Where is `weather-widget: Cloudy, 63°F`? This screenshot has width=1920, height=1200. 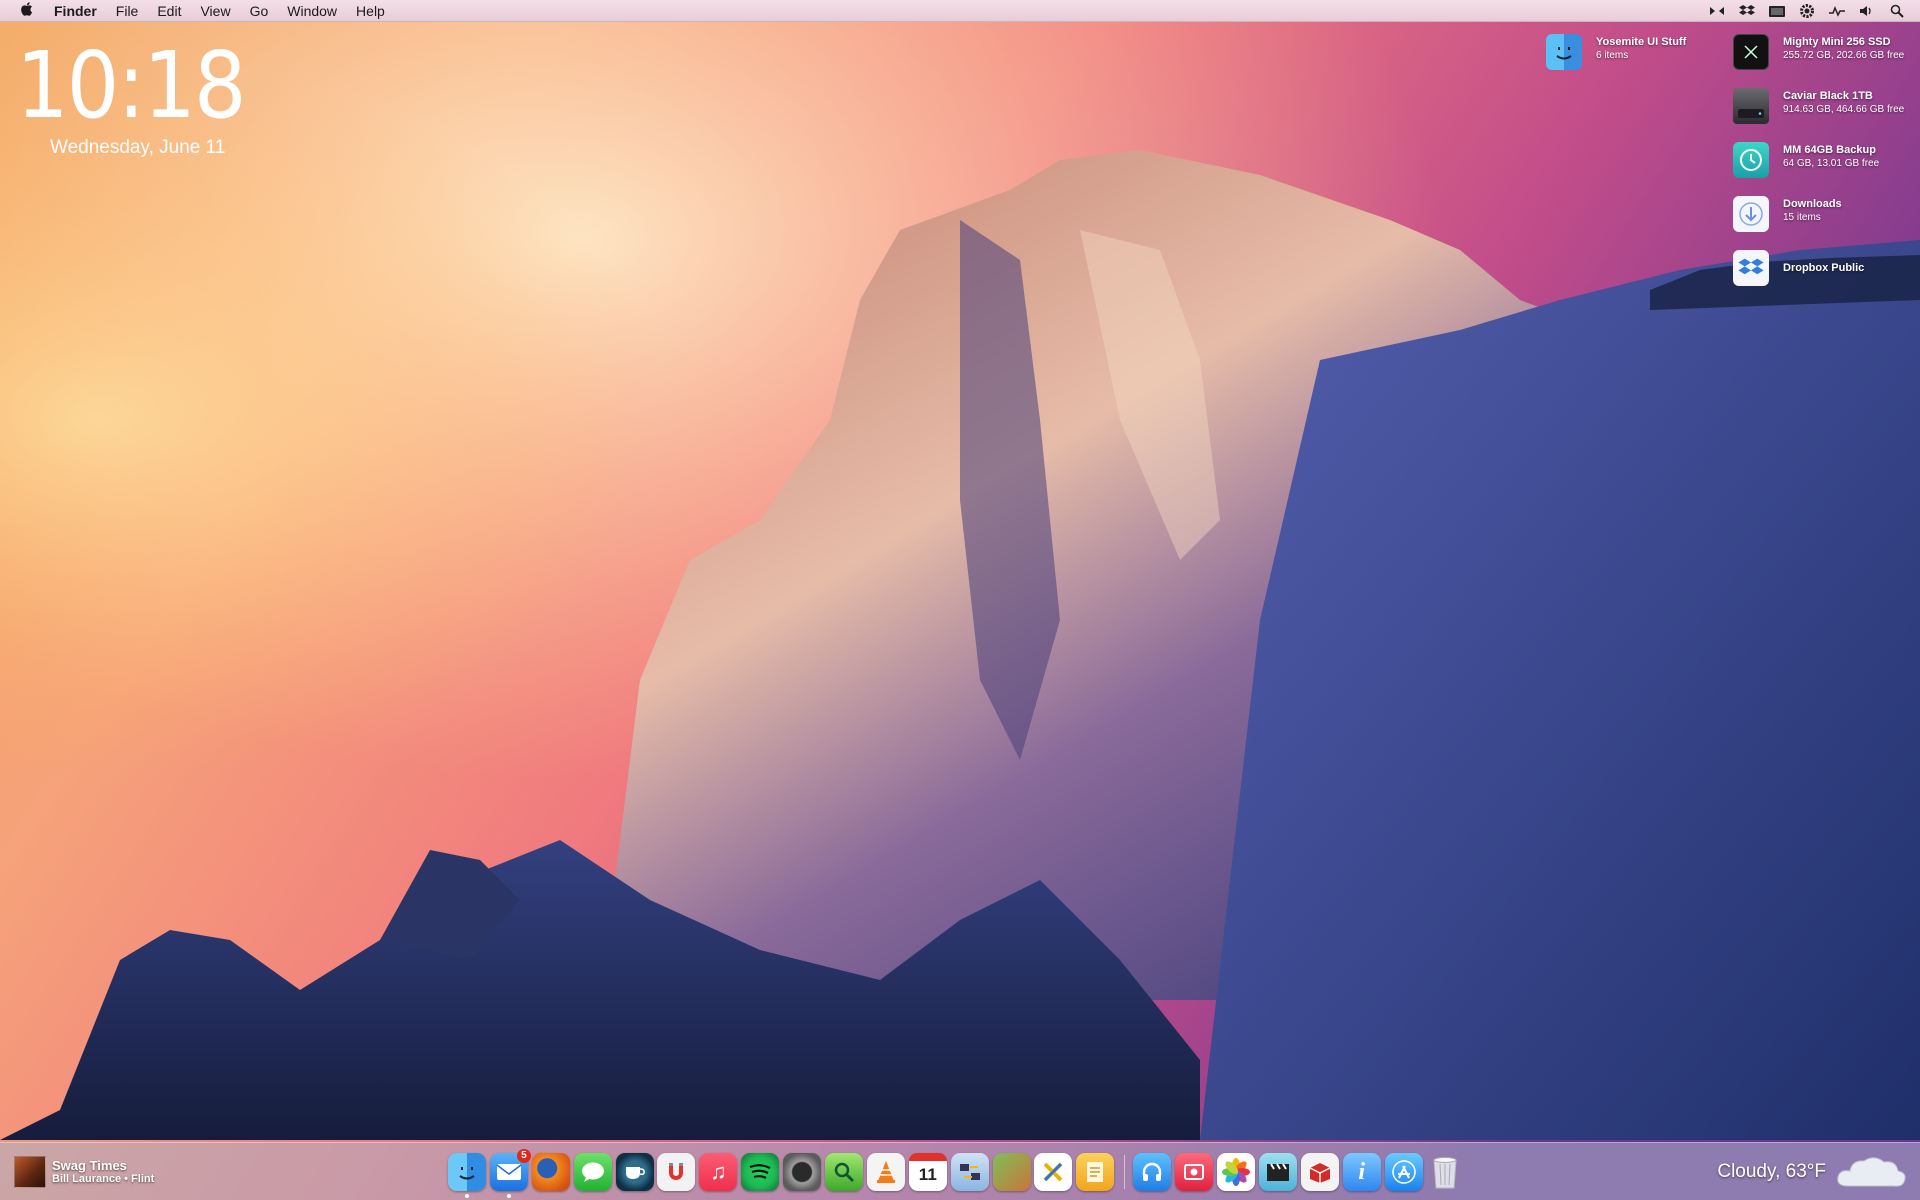 weather-widget: Cloudy, 63°F is located at coordinates (1812, 1172).